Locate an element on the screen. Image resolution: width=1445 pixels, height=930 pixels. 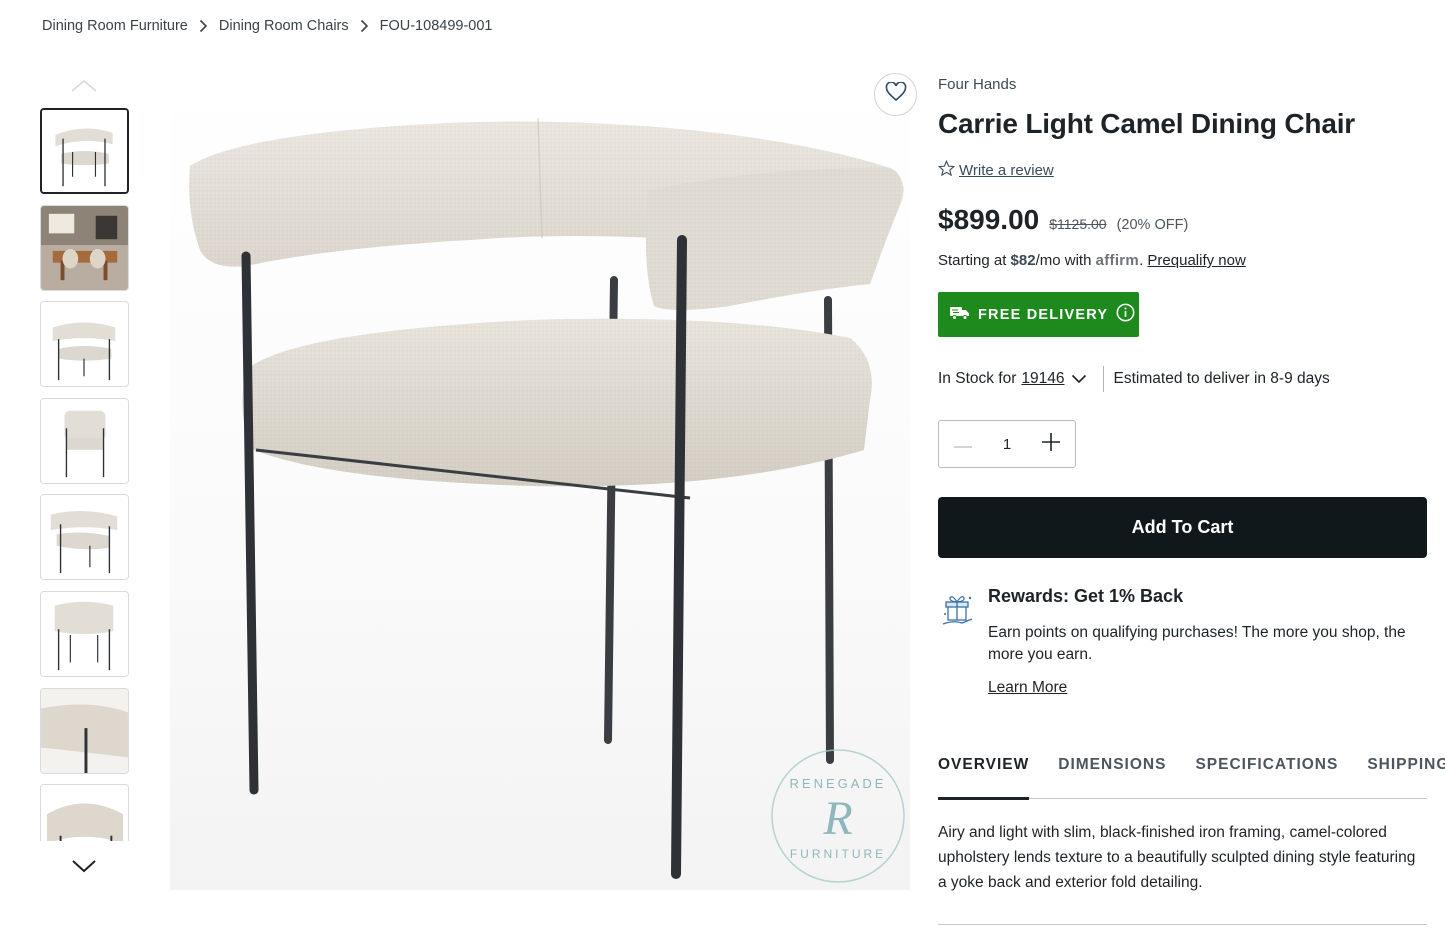
free-delivery-label: FREE DELIVERY is located at coordinates (1043, 314).